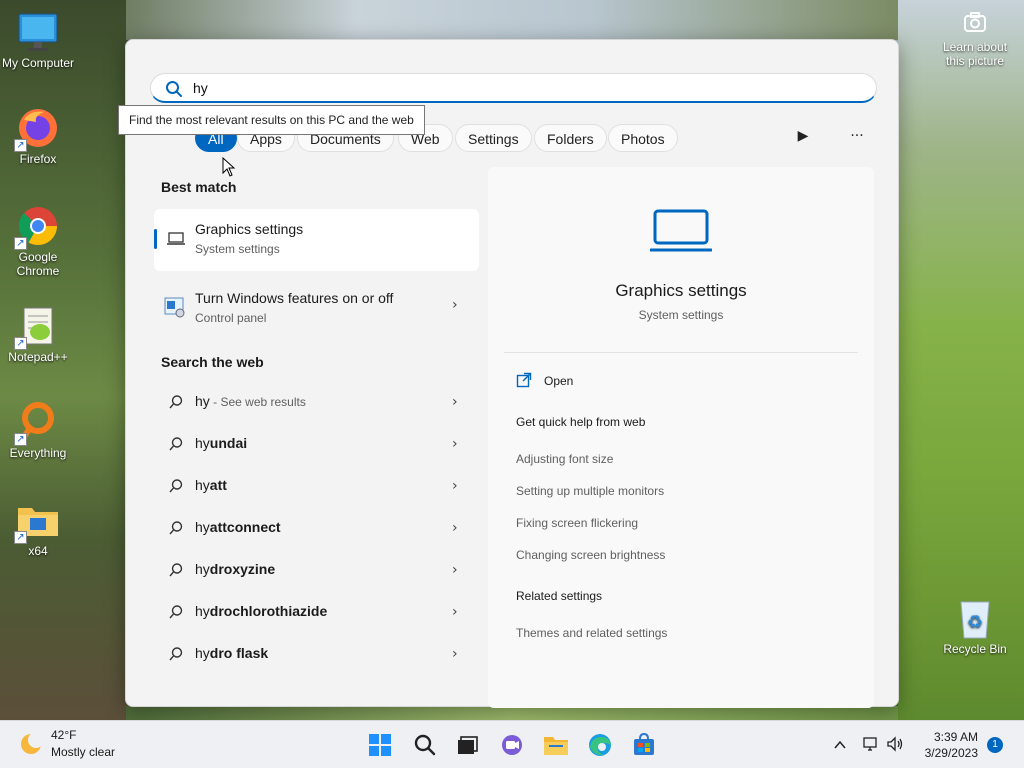 This screenshot has width=1024, height=768. What do you see at coordinates (38, 32) in the screenshot?
I see `monitor-icon` at bounding box center [38, 32].